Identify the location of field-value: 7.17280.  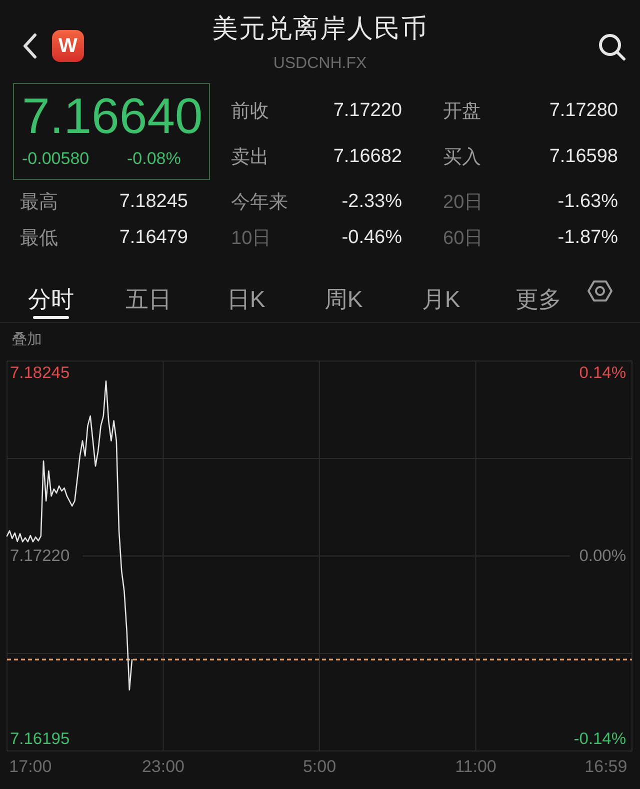
(583, 111).